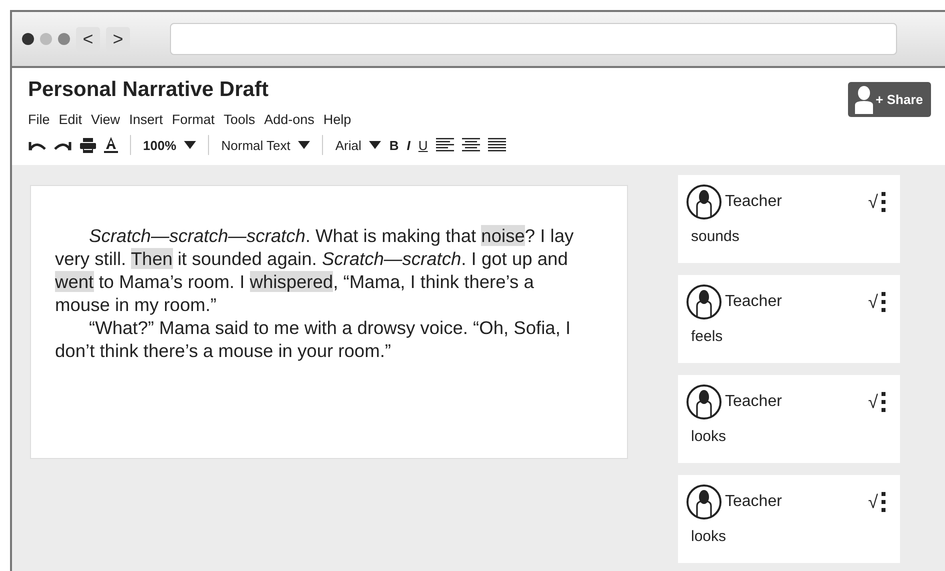 The image size is (945, 571). Describe the element at coordinates (111, 145) in the screenshot. I see `text-color-icon` at that location.